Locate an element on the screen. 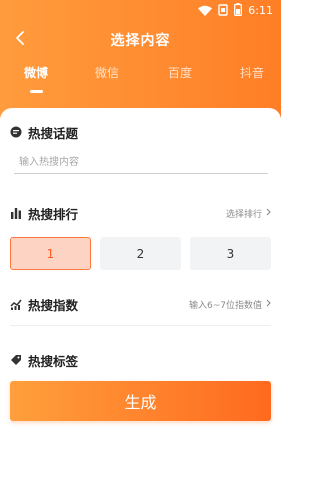 The height and width of the screenshot is (500, 320). tab-wechat: 微信 is located at coordinates (107, 81).